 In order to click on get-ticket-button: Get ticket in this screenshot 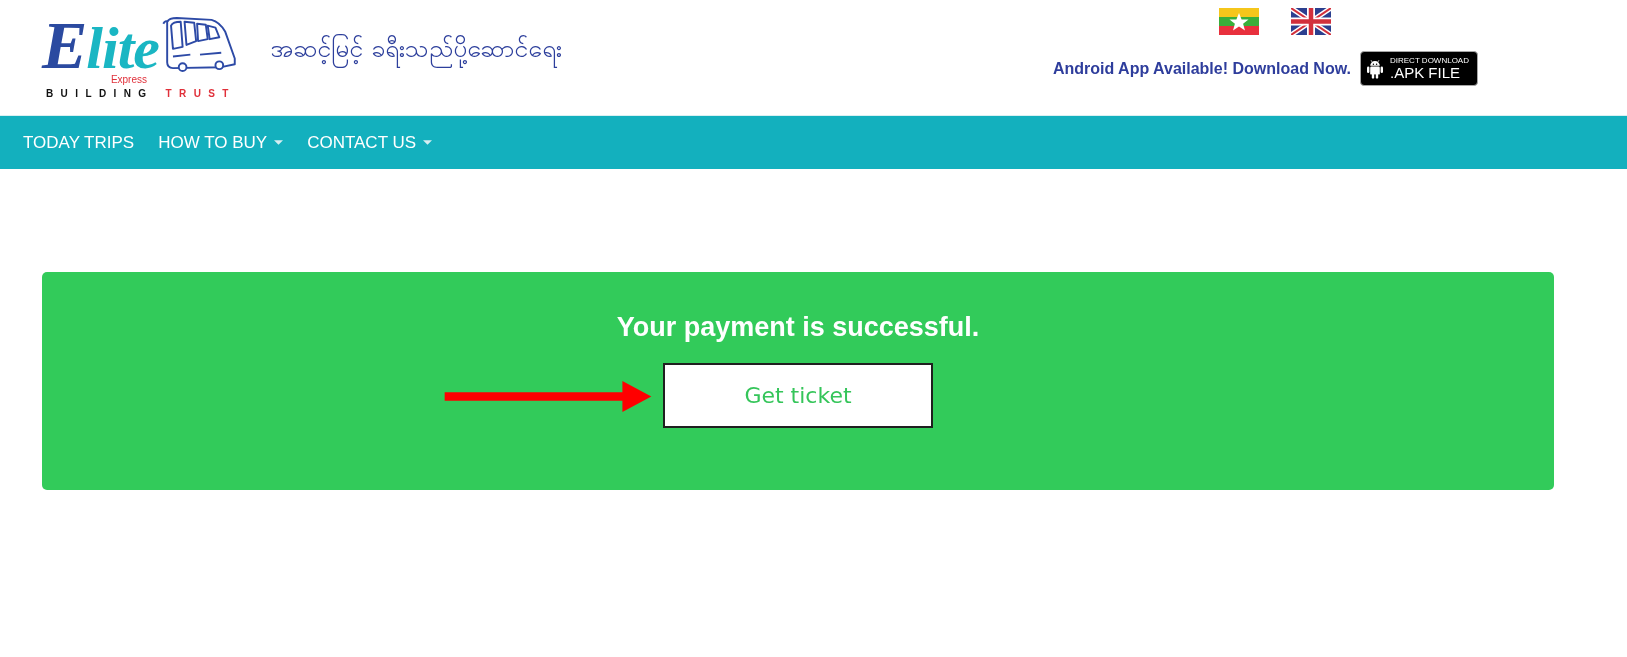, I will do `click(798, 395)`.